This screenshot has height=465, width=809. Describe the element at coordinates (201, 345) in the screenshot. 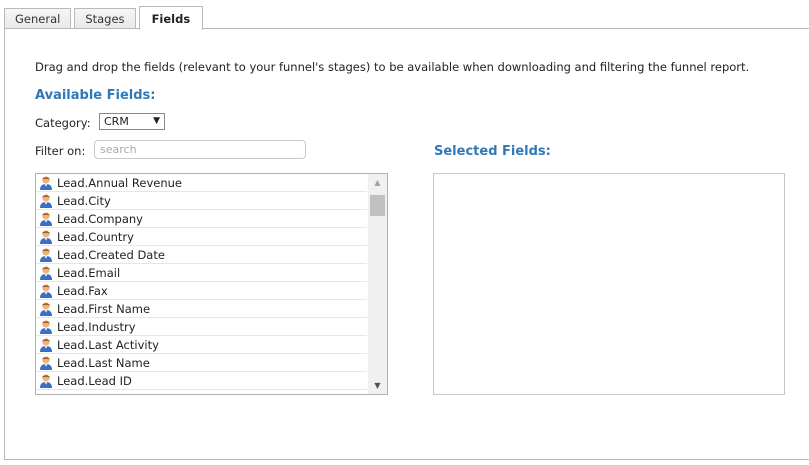

I see `field-list-item: Lead.Last Activity` at that location.